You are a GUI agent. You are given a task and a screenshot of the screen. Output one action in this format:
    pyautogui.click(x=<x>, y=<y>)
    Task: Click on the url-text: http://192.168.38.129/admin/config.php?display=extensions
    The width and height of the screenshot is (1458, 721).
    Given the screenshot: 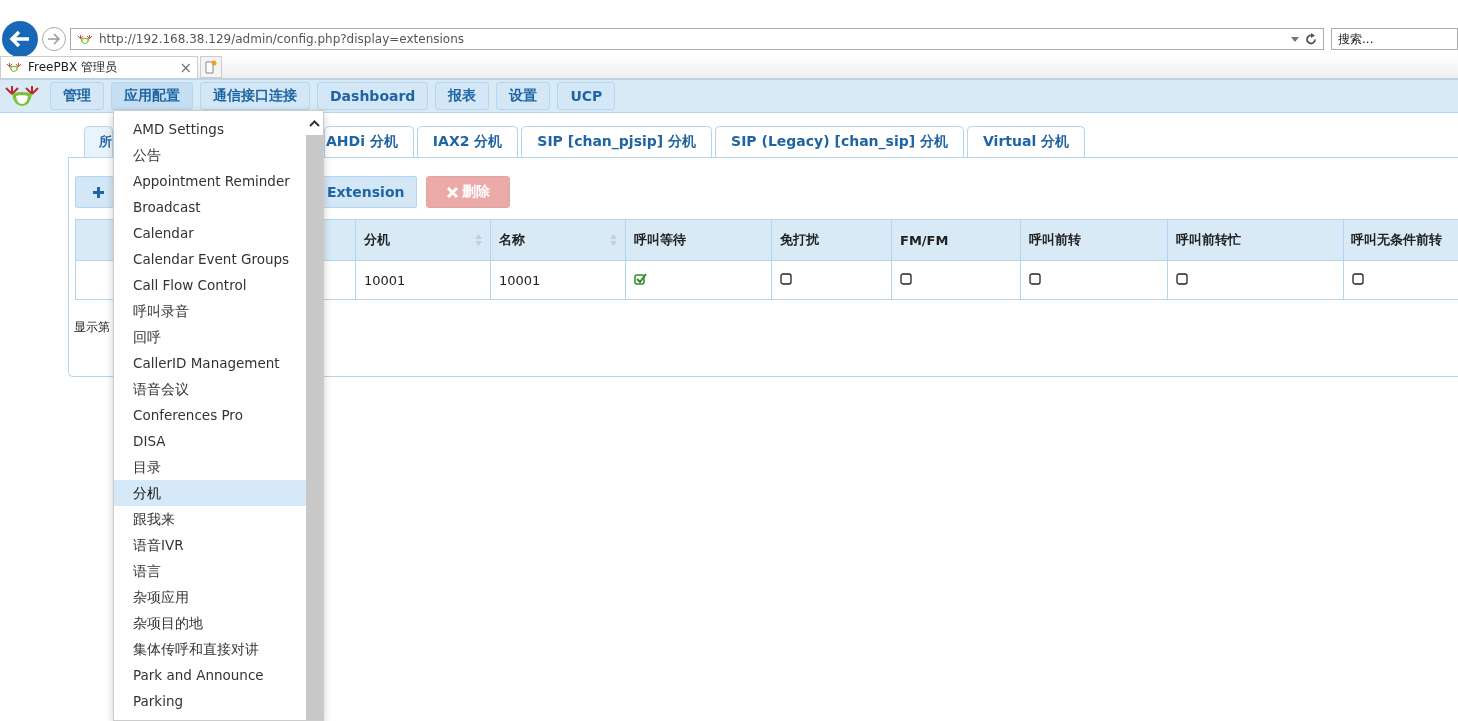 What is the action you would take?
    pyautogui.click(x=282, y=39)
    